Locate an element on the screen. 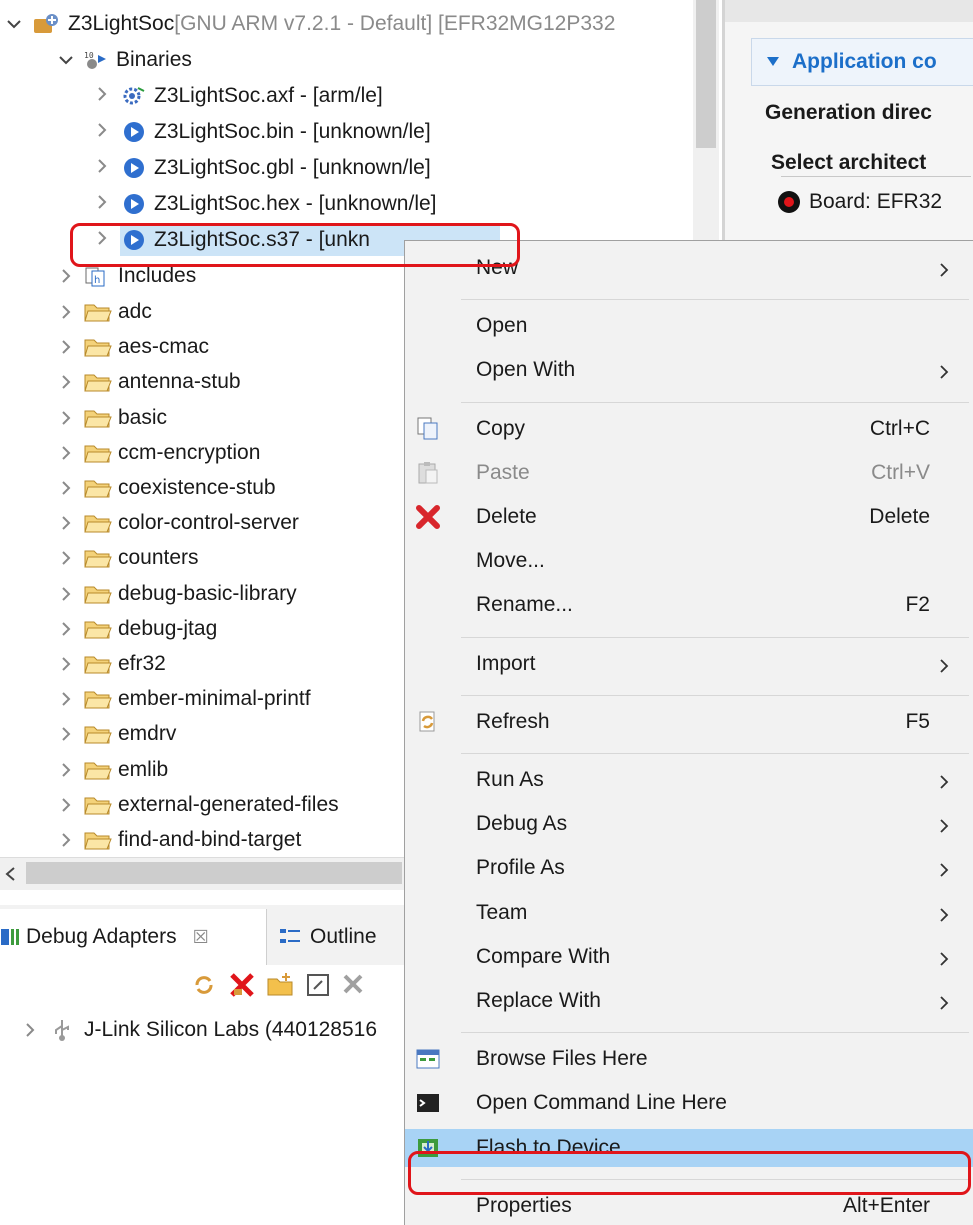 This screenshot has height=1225, width=973. tree-row-folder: coexistence-stub is located at coordinates (167, 488).